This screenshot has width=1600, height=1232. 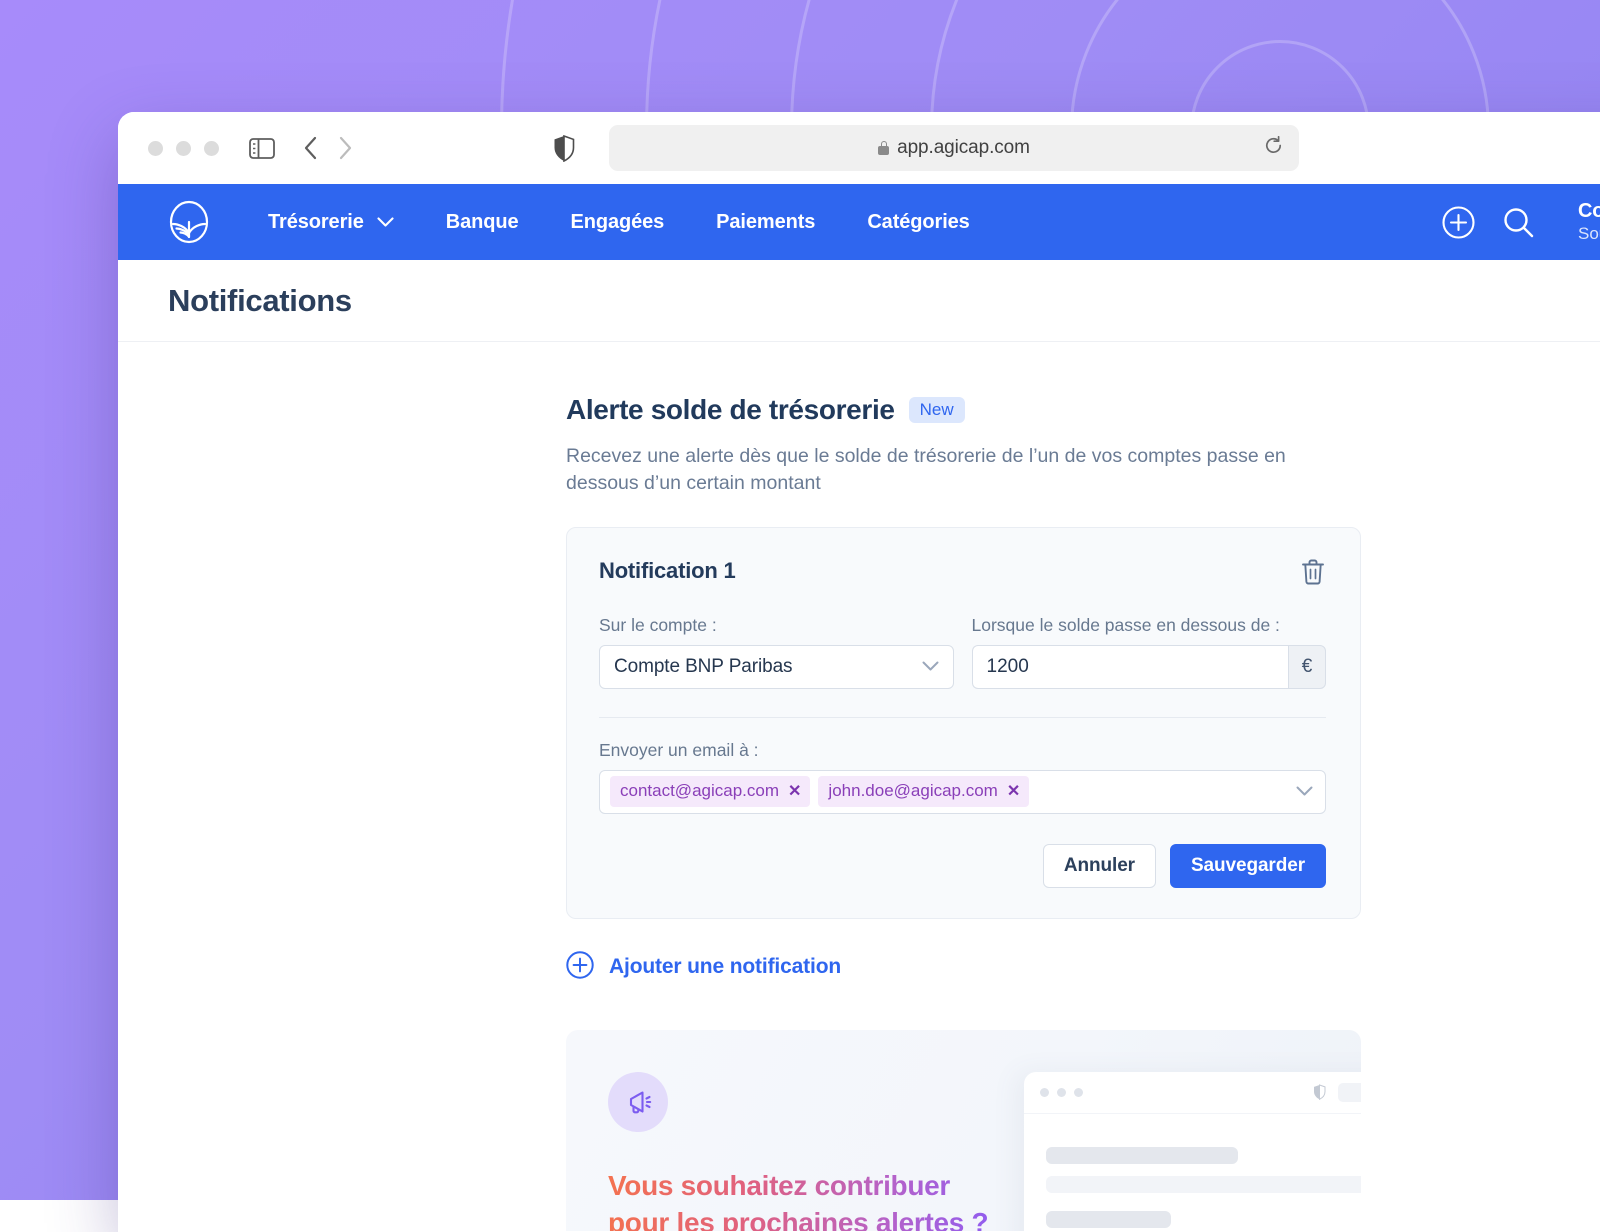 I want to click on save-button: Sauvegarder, so click(x=1248, y=866).